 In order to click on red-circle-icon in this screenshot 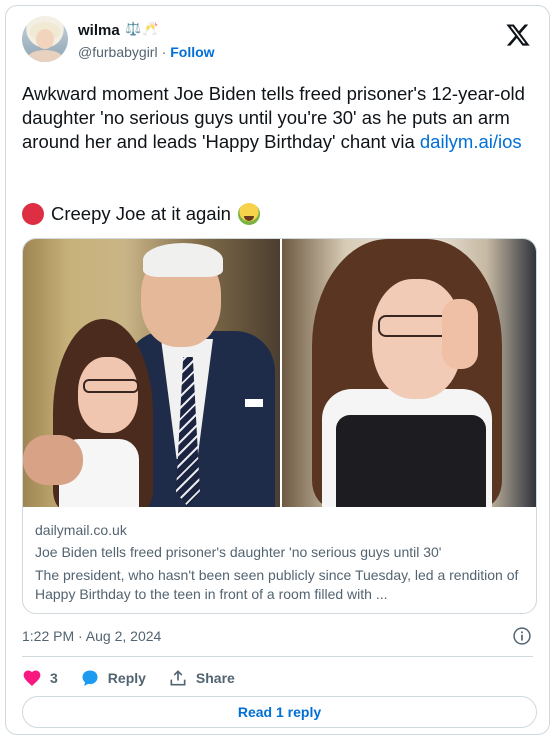, I will do `click(33, 214)`.